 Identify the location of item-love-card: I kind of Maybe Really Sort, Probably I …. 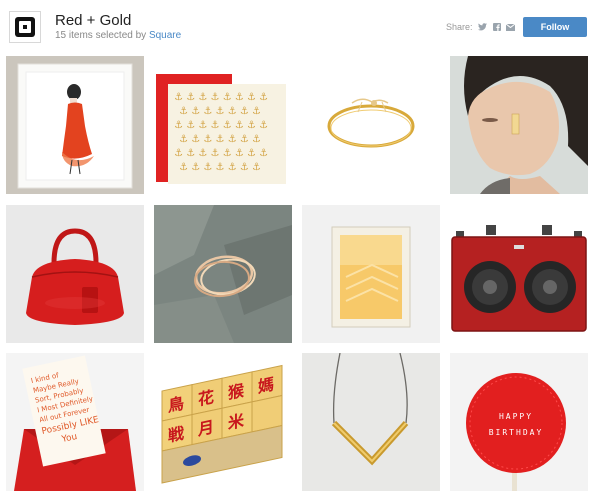
(75, 422).